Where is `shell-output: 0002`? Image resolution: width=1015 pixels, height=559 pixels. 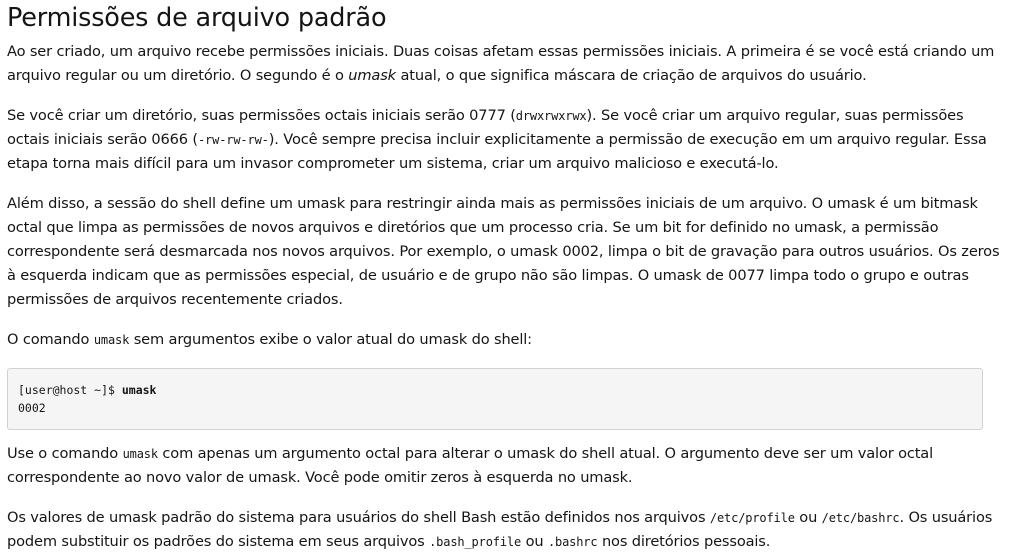
shell-output: 0002 is located at coordinates (32, 408).